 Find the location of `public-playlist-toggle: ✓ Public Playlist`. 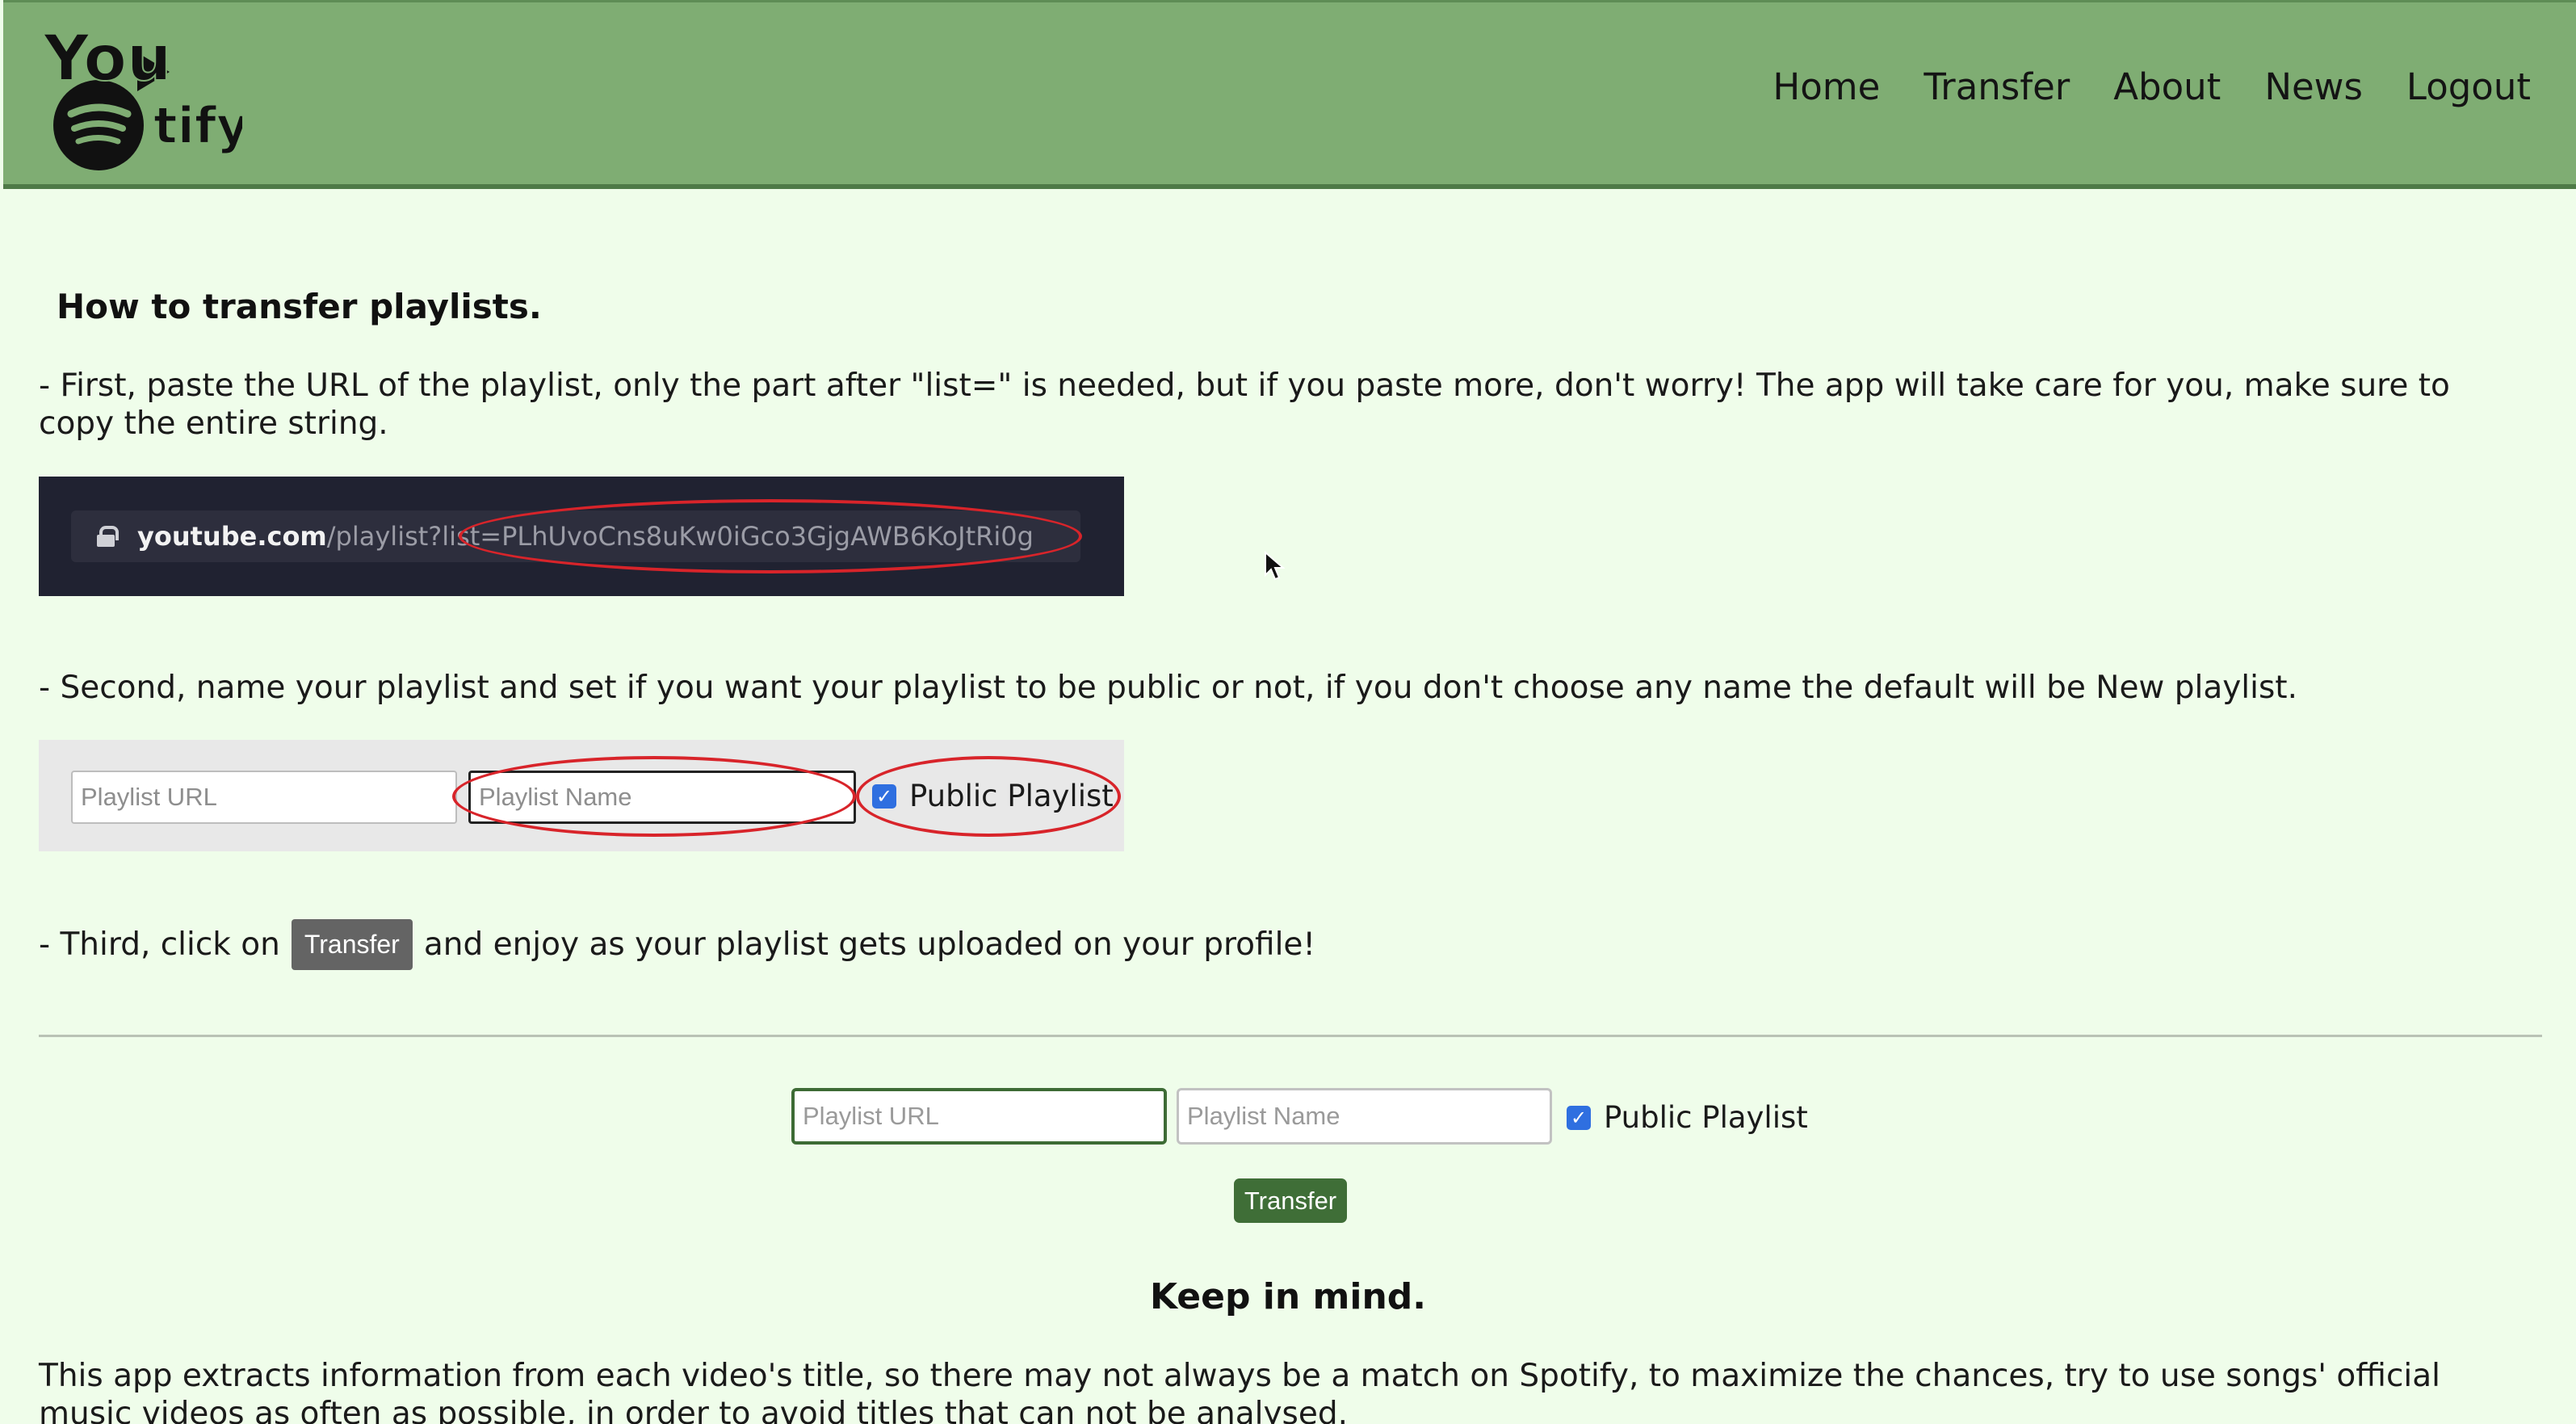

public-playlist-toggle: ✓ Public Playlist is located at coordinates (1687, 1117).